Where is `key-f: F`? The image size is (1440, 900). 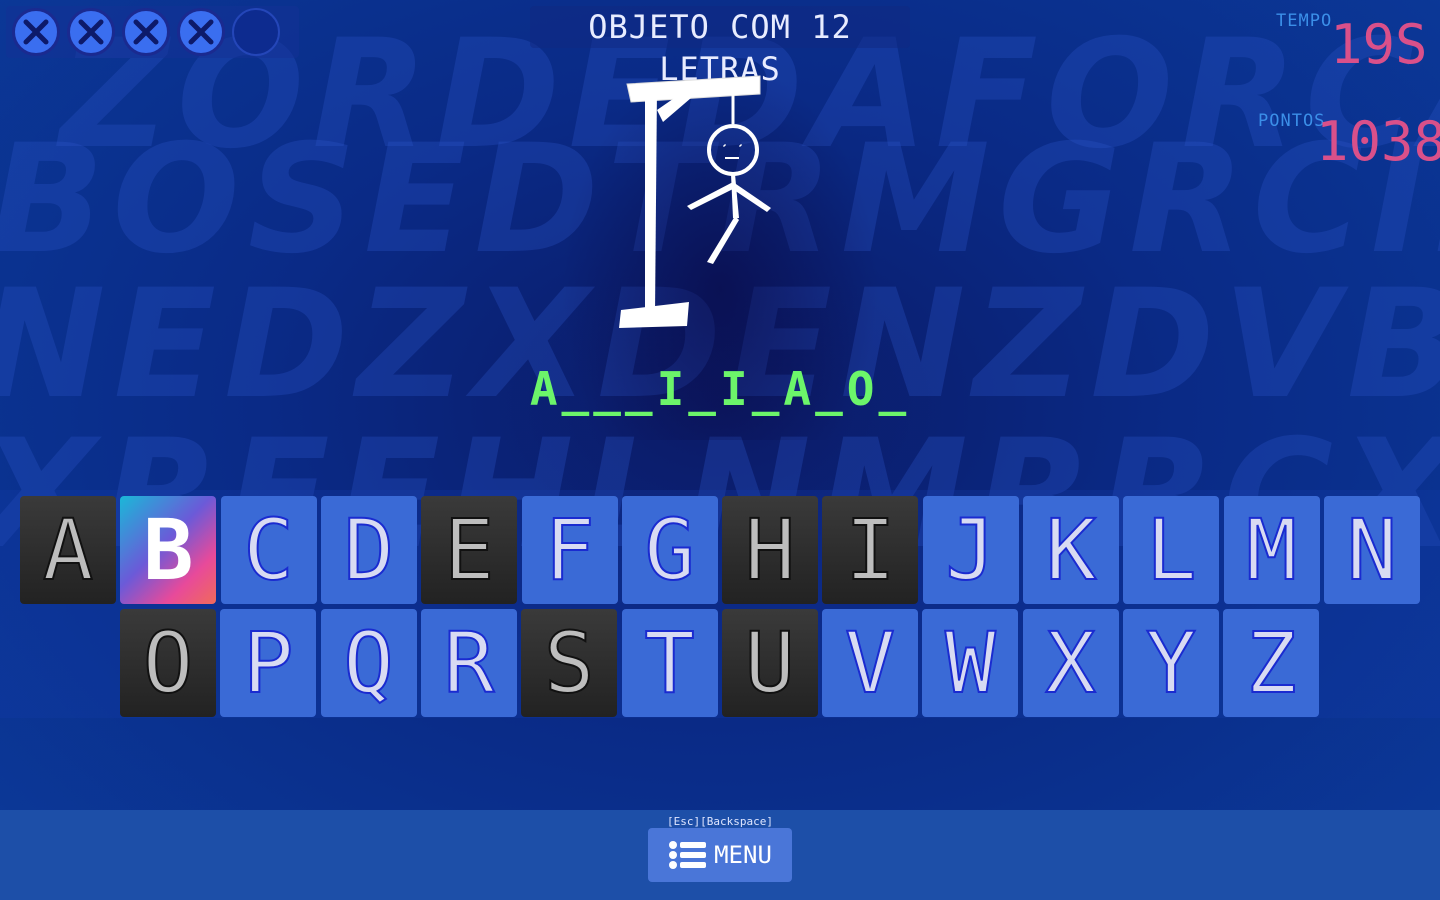 key-f: F is located at coordinates (569, 550).